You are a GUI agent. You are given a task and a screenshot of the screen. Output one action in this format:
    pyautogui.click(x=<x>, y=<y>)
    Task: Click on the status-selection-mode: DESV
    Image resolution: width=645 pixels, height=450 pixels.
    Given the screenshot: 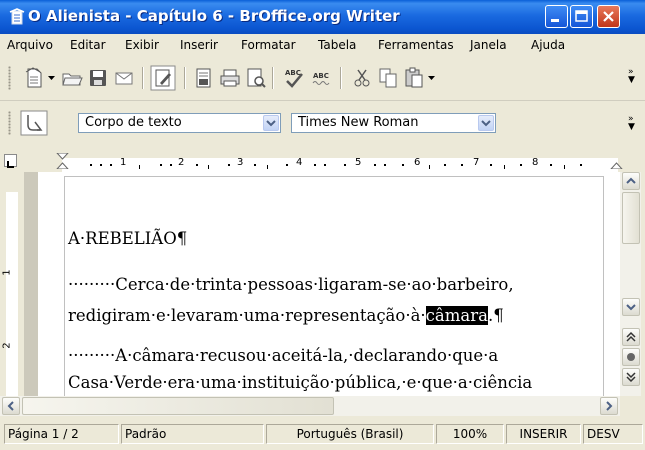 What is the action you would take?
    pyautogui.click(x=613, y=434)
    